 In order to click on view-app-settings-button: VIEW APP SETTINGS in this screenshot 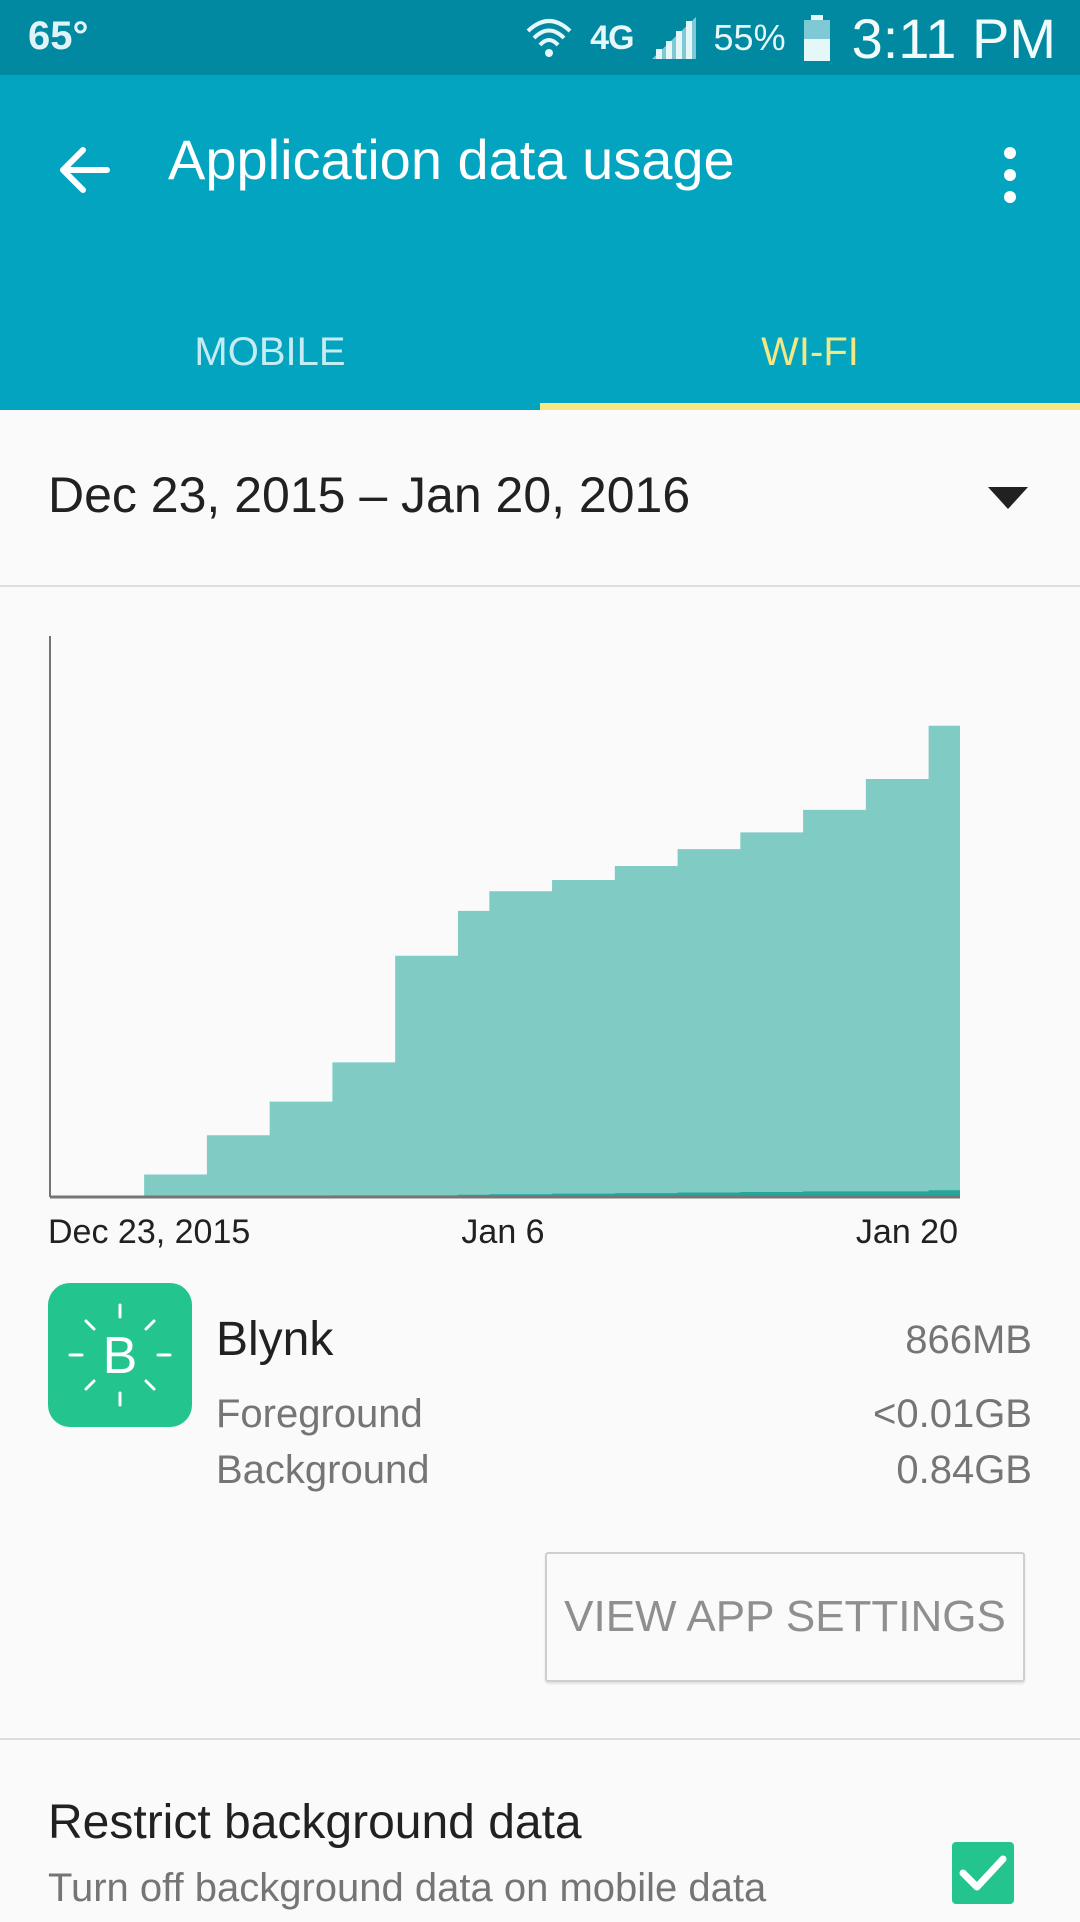, I will do `click(785, 1617)`.